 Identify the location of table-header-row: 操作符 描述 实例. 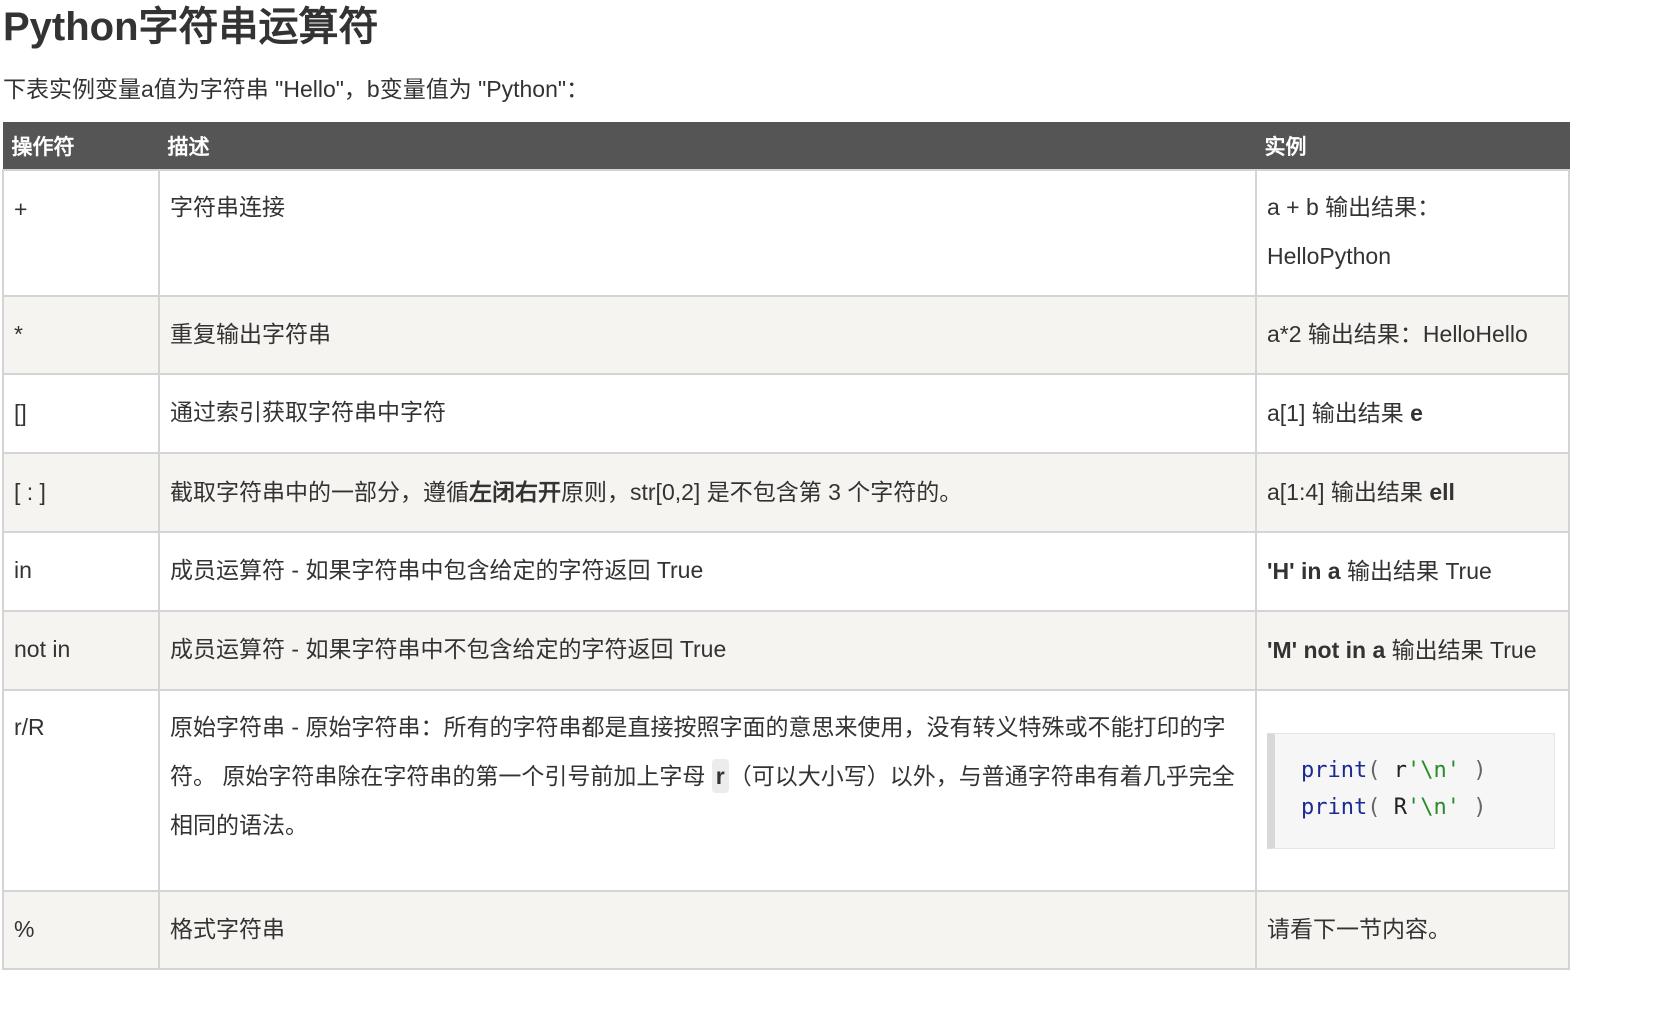
(786, 146).